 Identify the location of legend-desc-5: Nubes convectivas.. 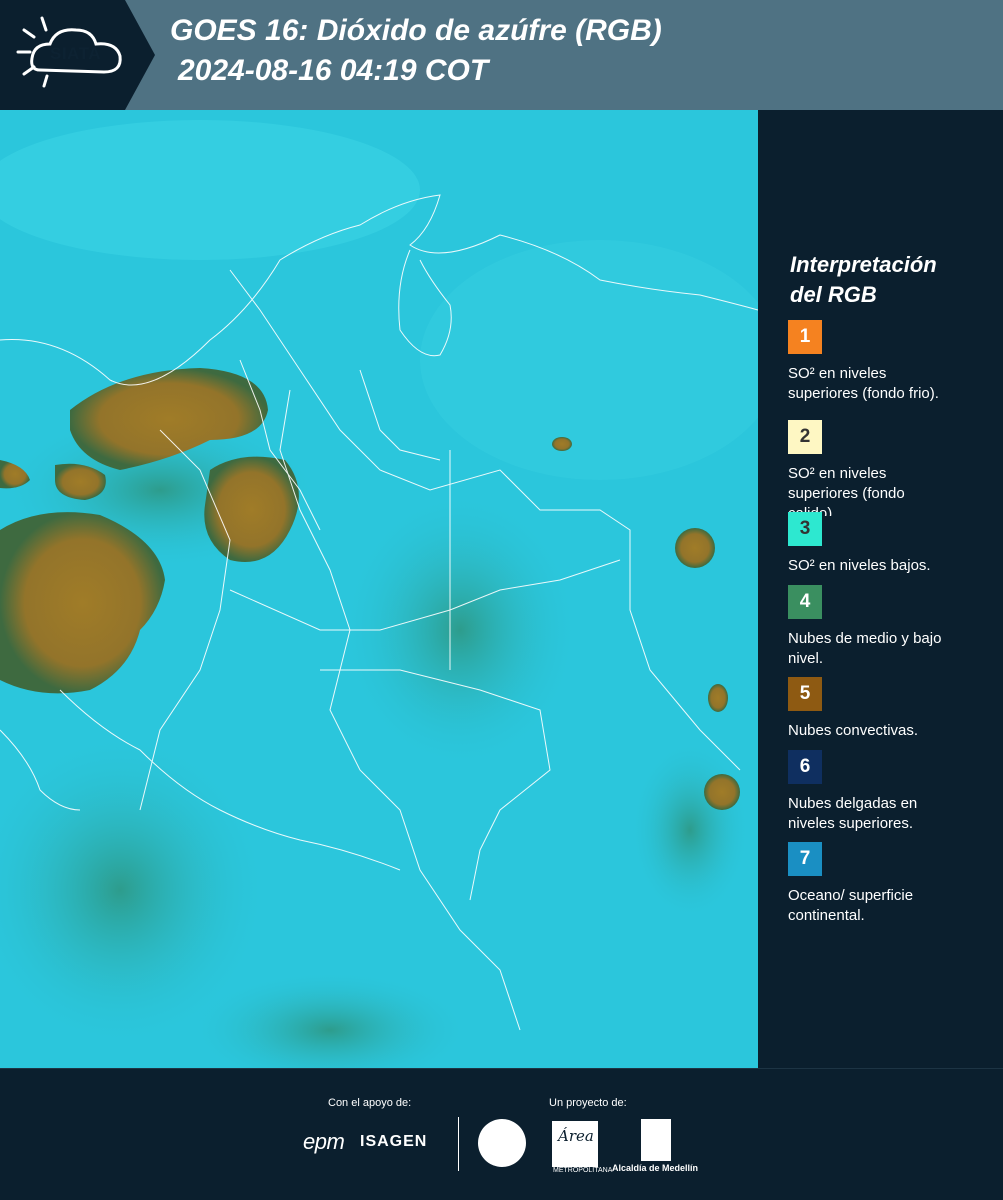
(890, 731).